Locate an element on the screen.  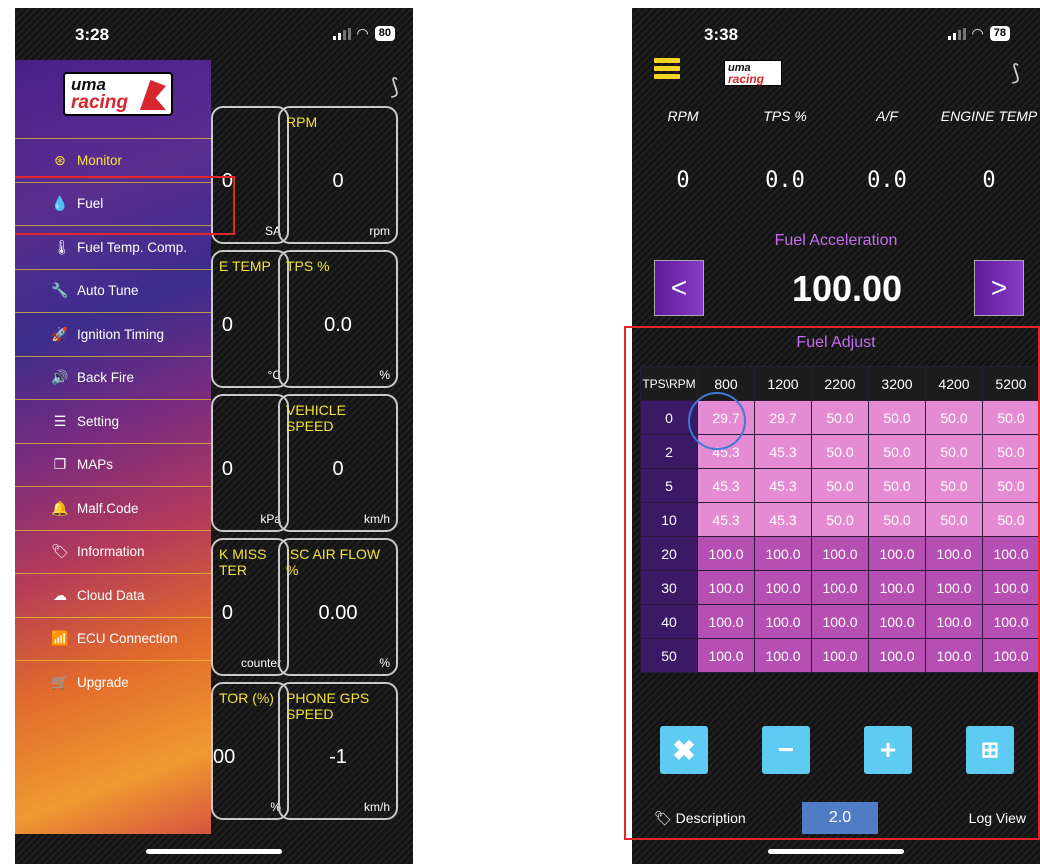
gauge-tile: PHONE GPS SPEED -1 km/h is located at coordinates (338, 751).